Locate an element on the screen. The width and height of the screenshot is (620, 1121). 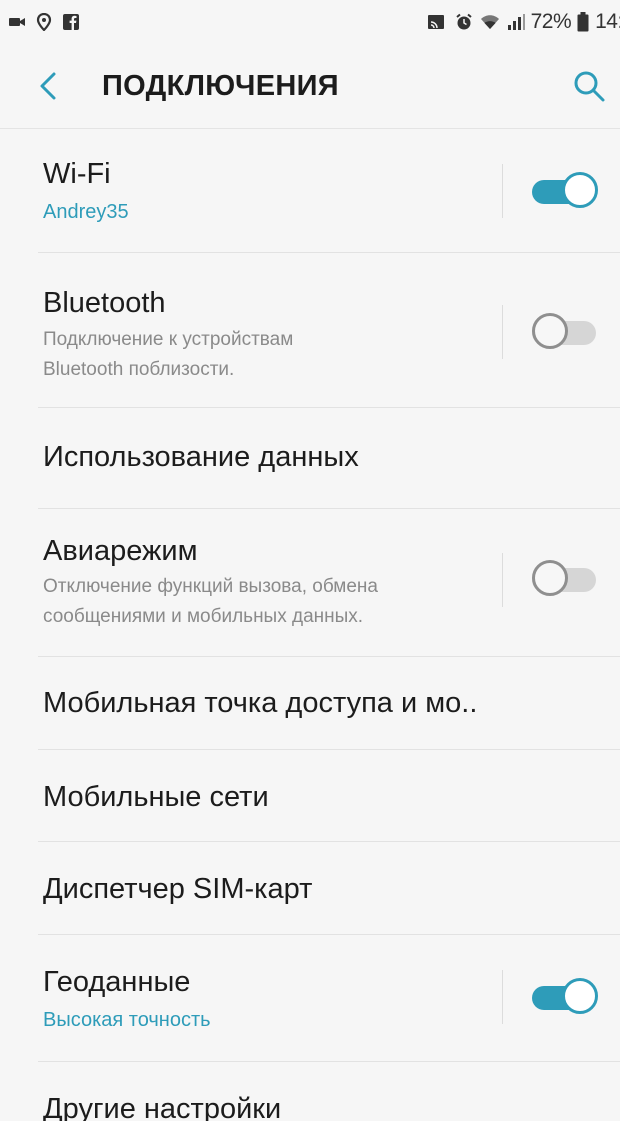
setting-title: Мобильные сети is located at coordinates (156, 797).